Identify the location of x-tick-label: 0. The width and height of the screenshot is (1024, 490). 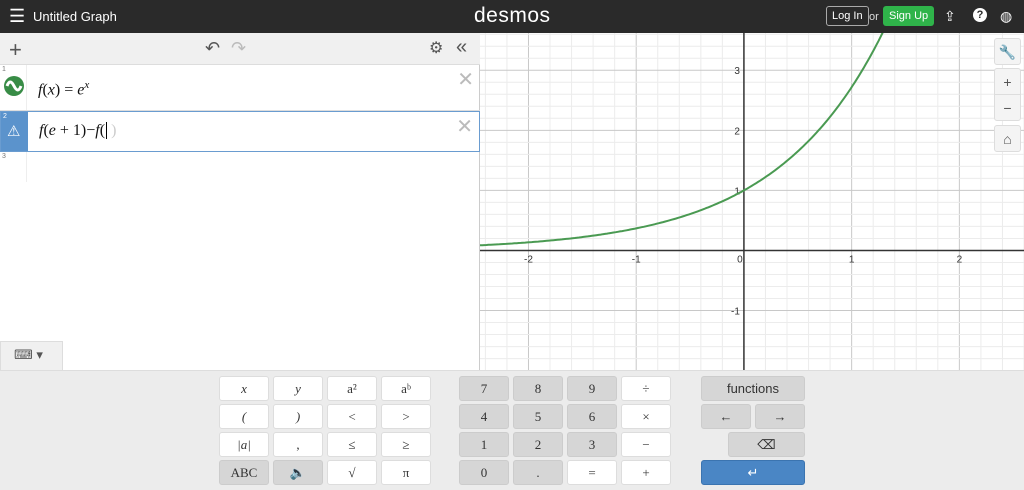
(740, 259).